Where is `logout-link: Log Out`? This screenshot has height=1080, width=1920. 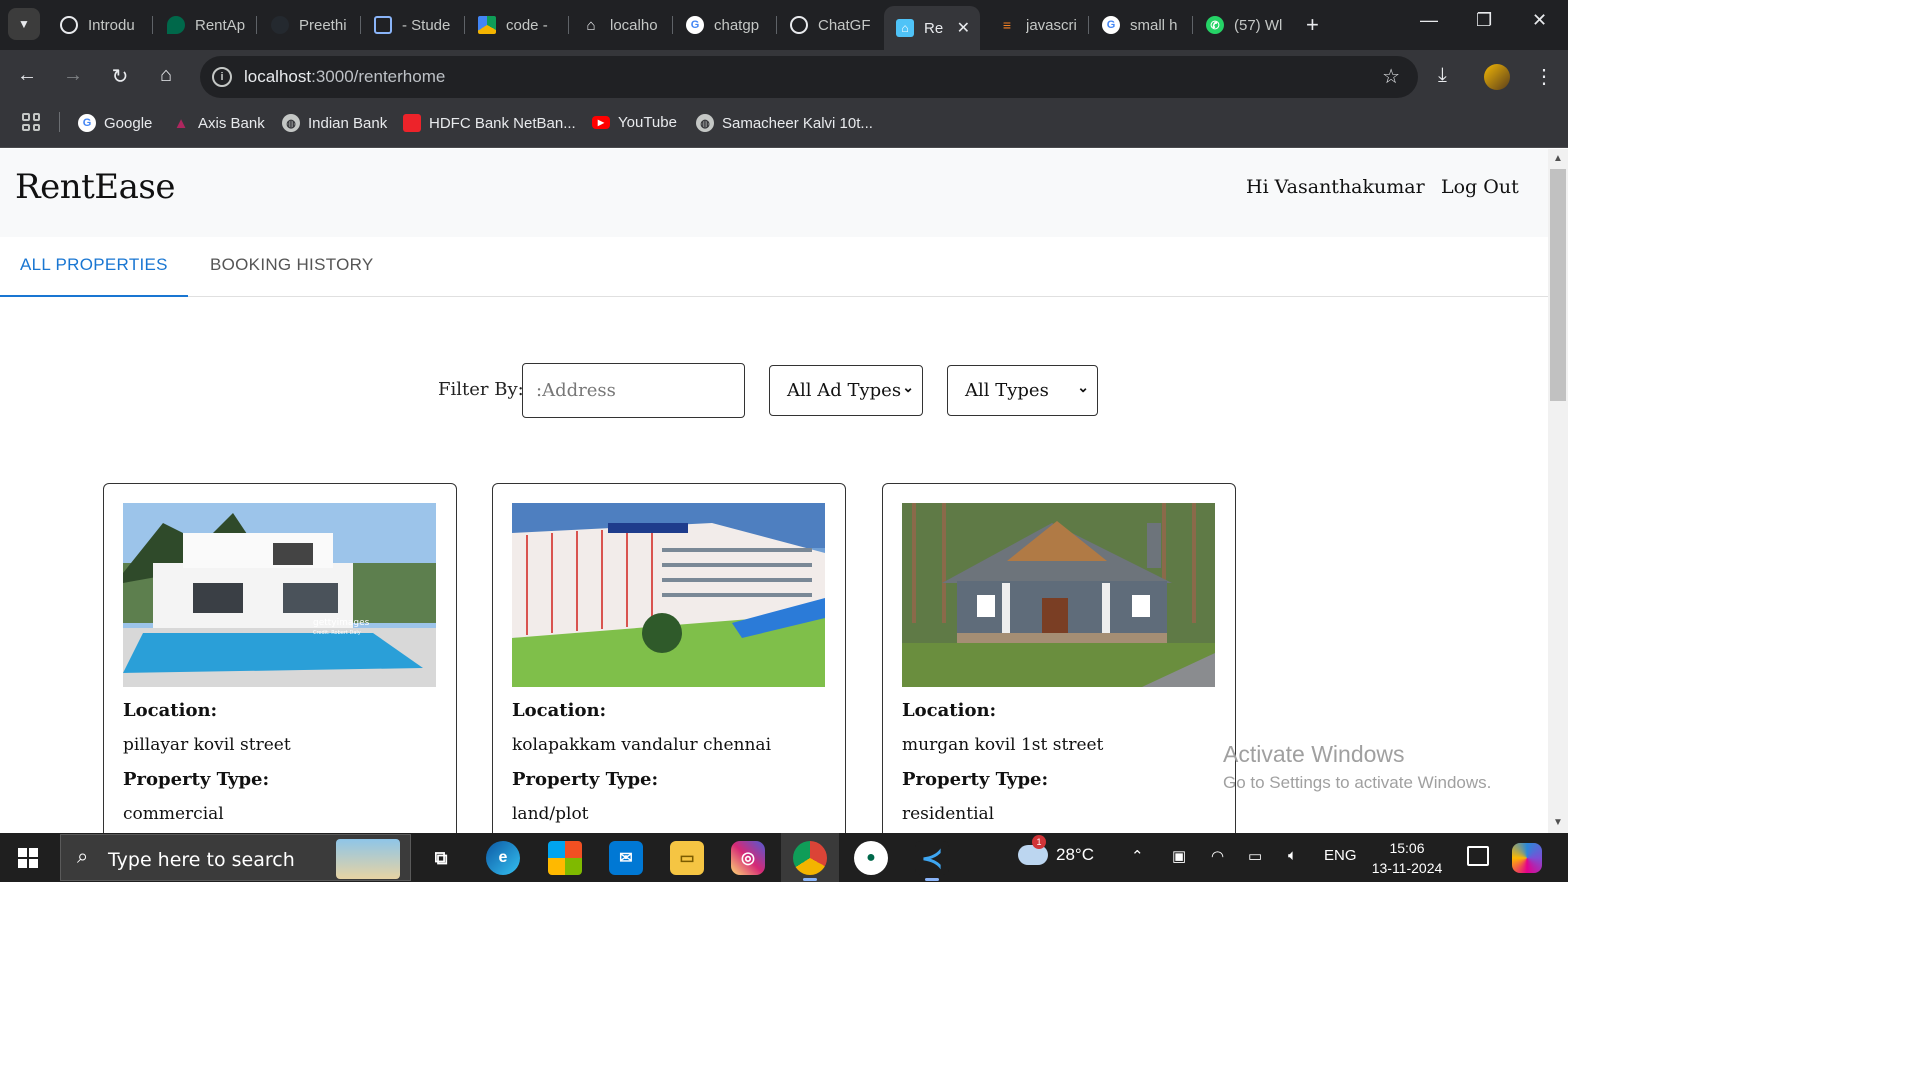
logout-link: Log Out is located at coordinates (1480, 187).